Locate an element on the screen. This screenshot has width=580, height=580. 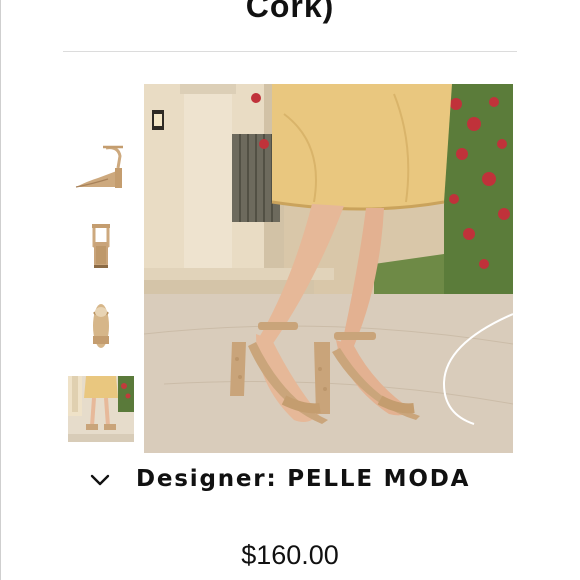
thumbnail-side-view is located at coordinates (101, 167).